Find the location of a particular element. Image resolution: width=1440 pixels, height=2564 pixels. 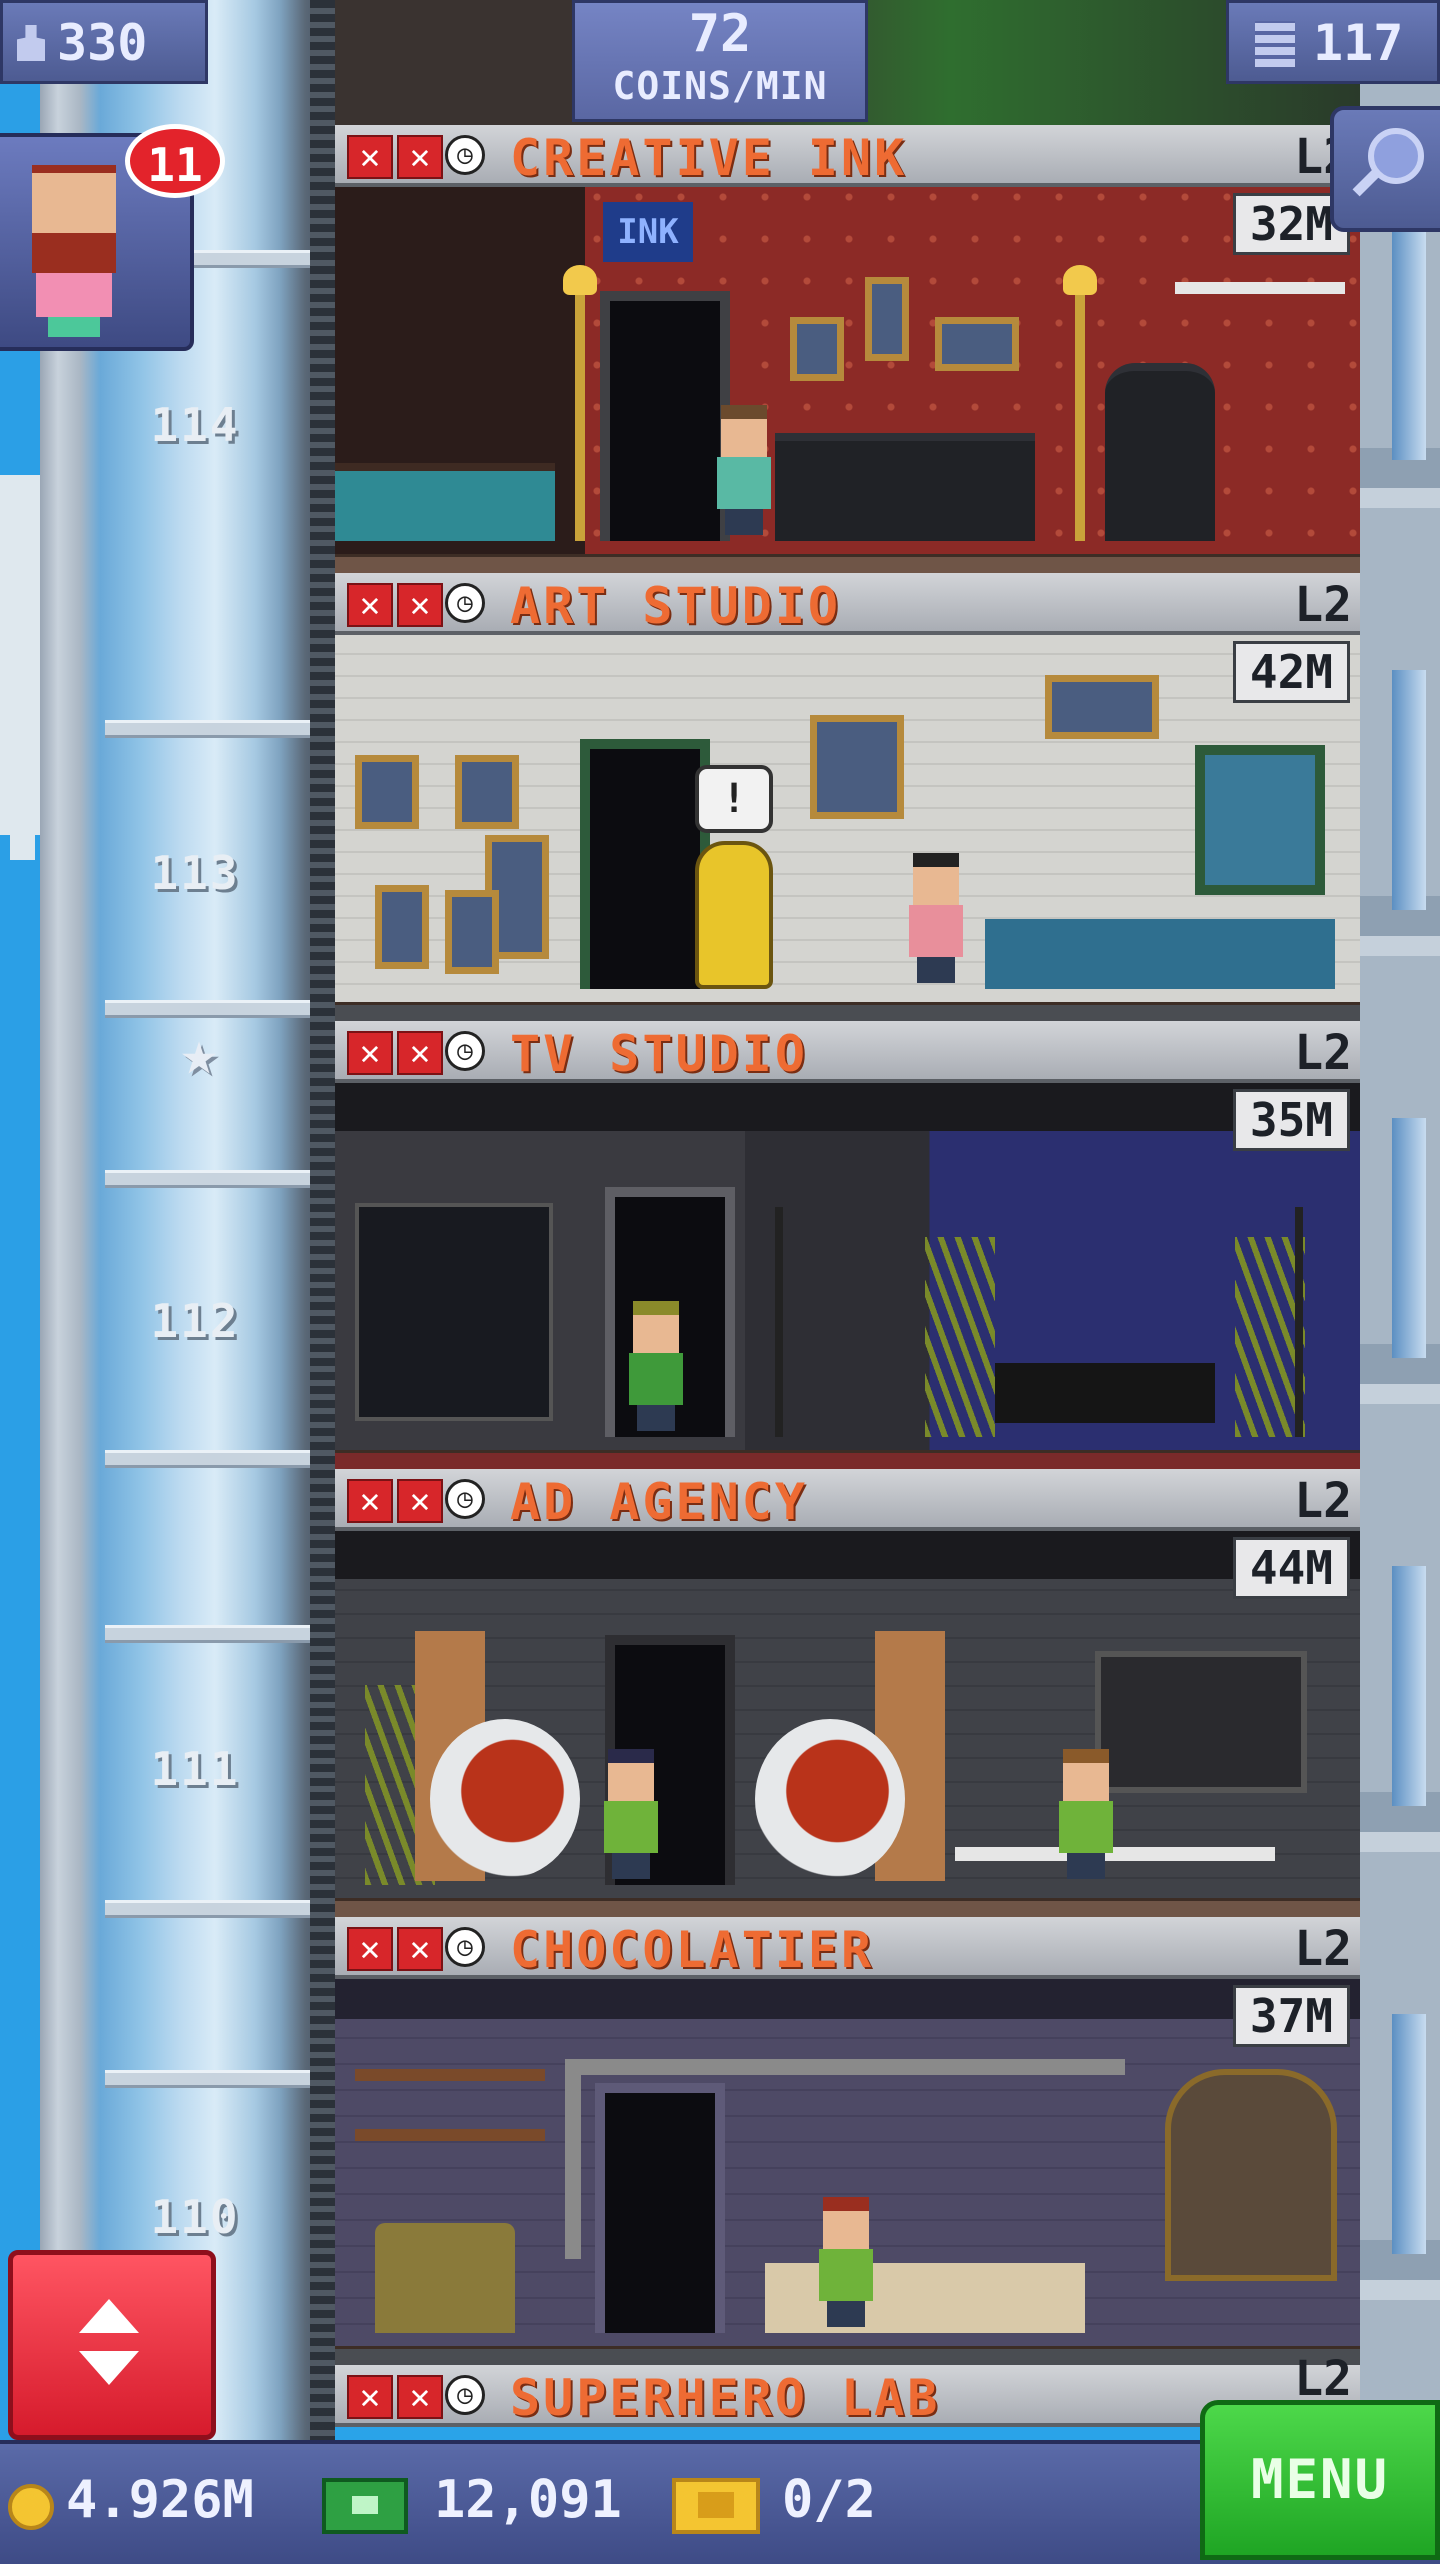

floor-name: CHOCOLATIER is located at coordinates (692, 1950).